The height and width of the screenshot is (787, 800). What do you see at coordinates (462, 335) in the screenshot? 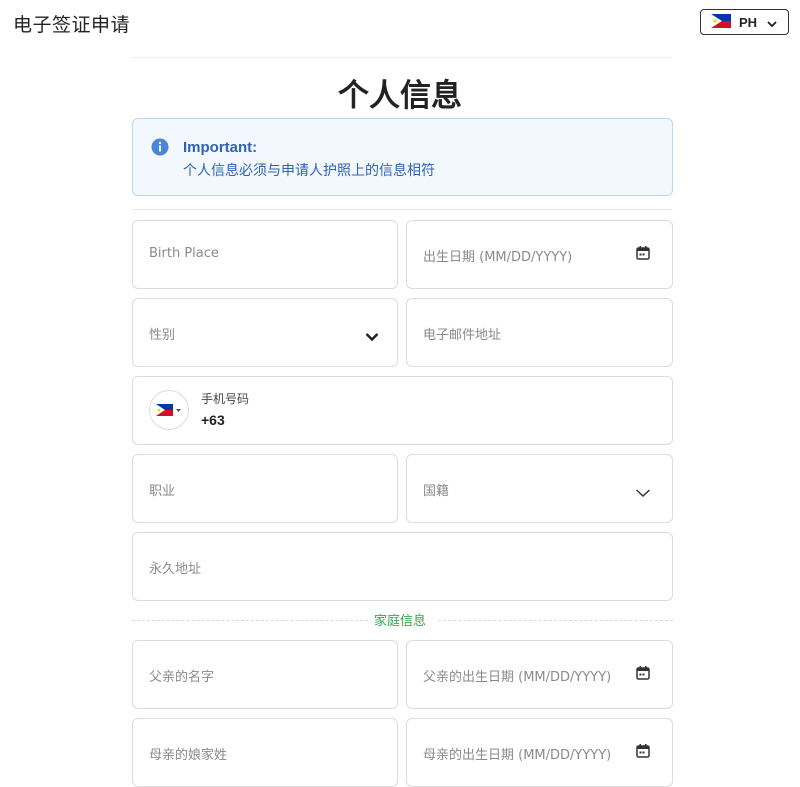
I see `email-placeholder: 电子邮件地址` at bounding box center [462, 335].